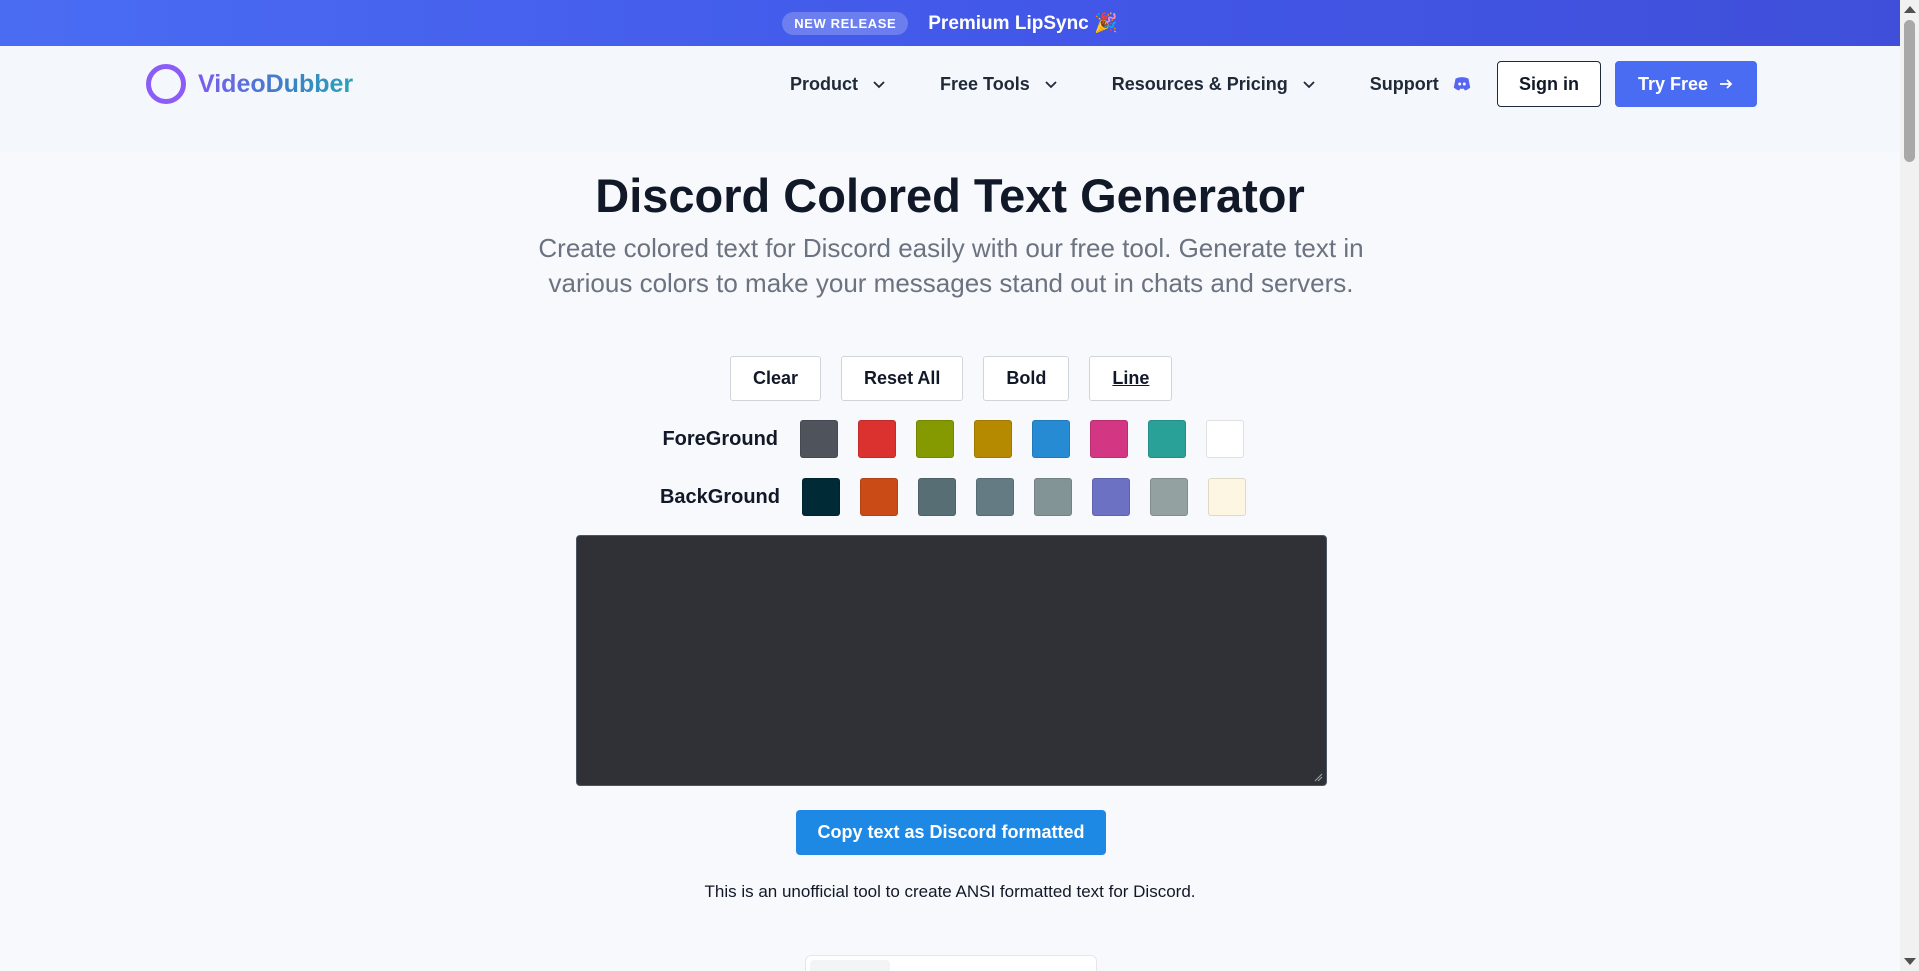 Image resolution: width=1919 pixels, height=971 pixels. What do you see at coordinates (1404, 83) in the screenshot?
I see `nav-support-label: Support` at bounding box center [1404, 83].